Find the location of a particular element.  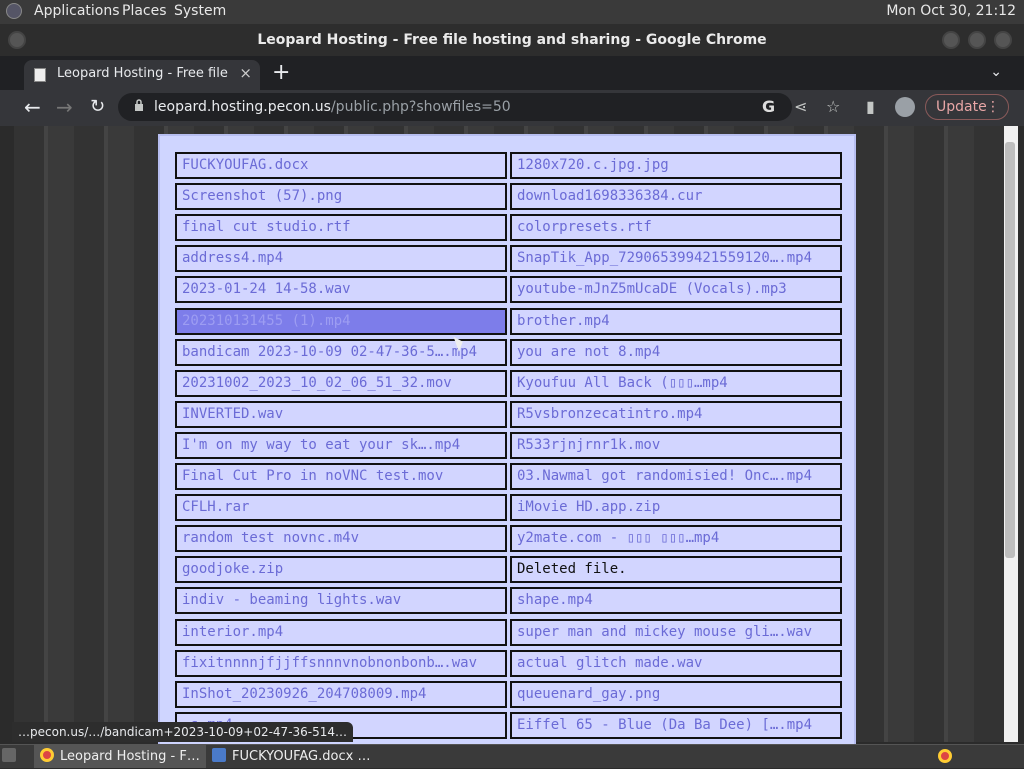

show-desktop-icon is located at coordinates (12, 756).